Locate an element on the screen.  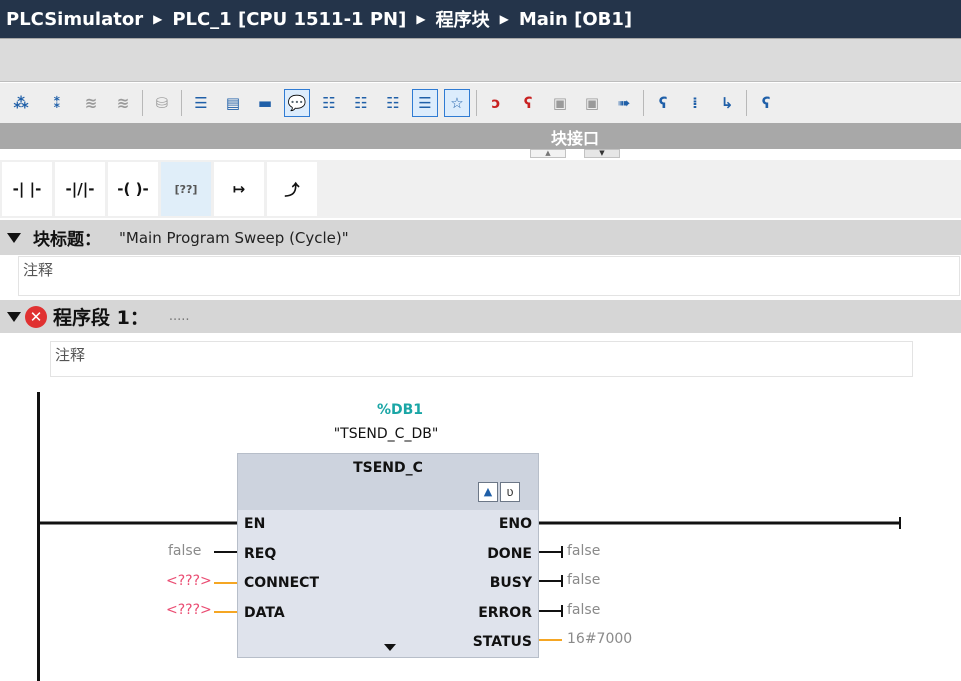
instance-db-name: "TSEND_C_DB" is located at coordinates (386, 434).